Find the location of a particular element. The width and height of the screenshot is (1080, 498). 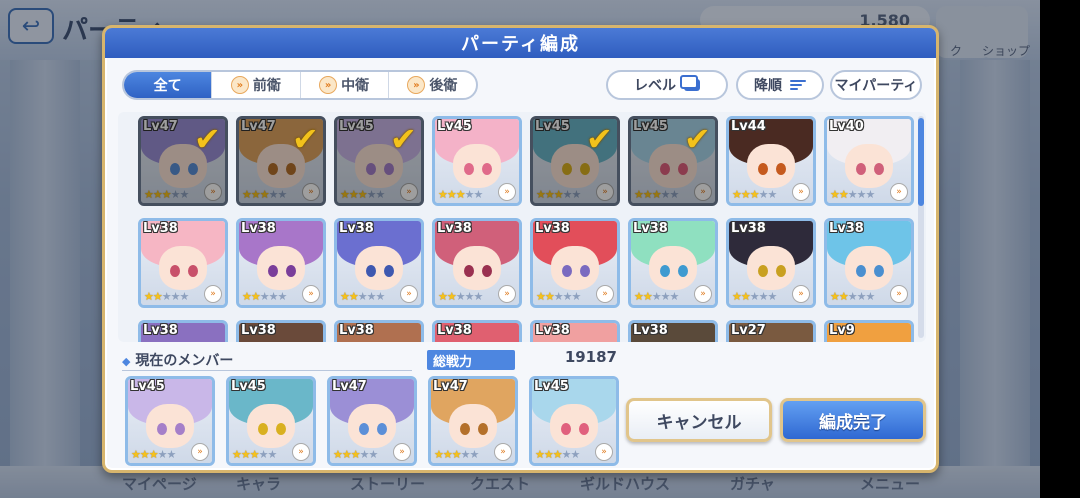

tab-middle: » 中衛 is located at coordinates (345, 85).